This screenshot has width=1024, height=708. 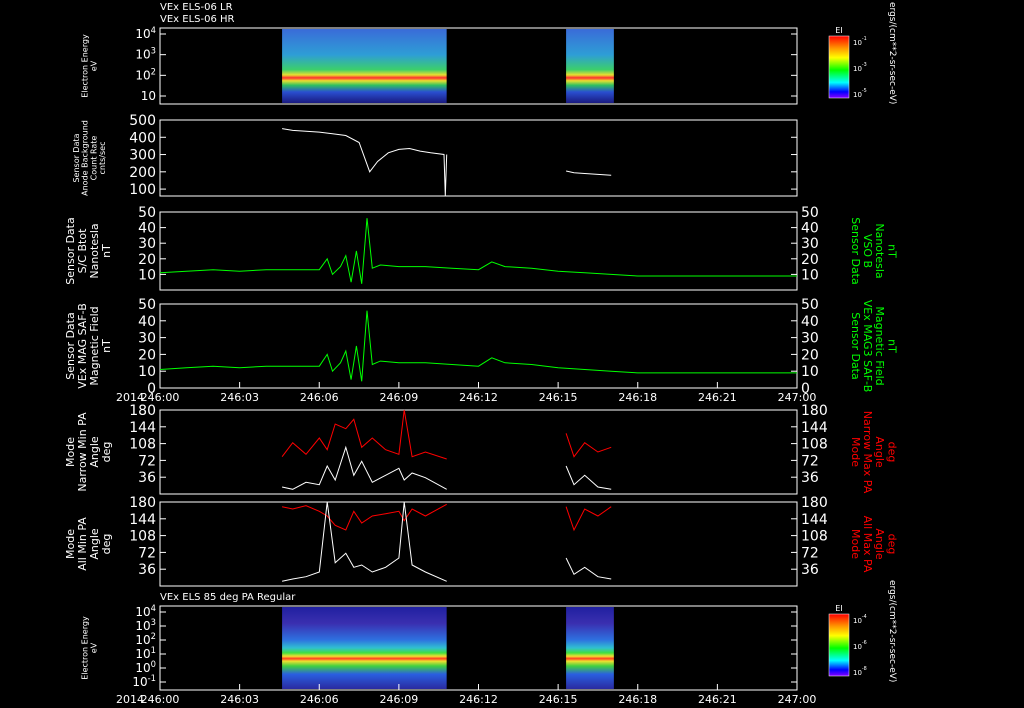 I want to click on right-axis-label: Sensor Data VSO B Nanotesla nT, so click(x=873, y=250).